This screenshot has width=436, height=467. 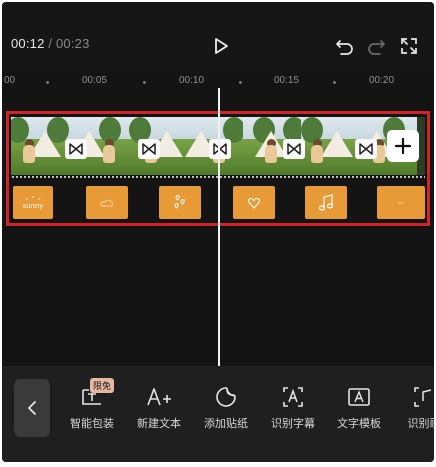 I want to click on ruler-label: 00, so click(x=10, y=80).